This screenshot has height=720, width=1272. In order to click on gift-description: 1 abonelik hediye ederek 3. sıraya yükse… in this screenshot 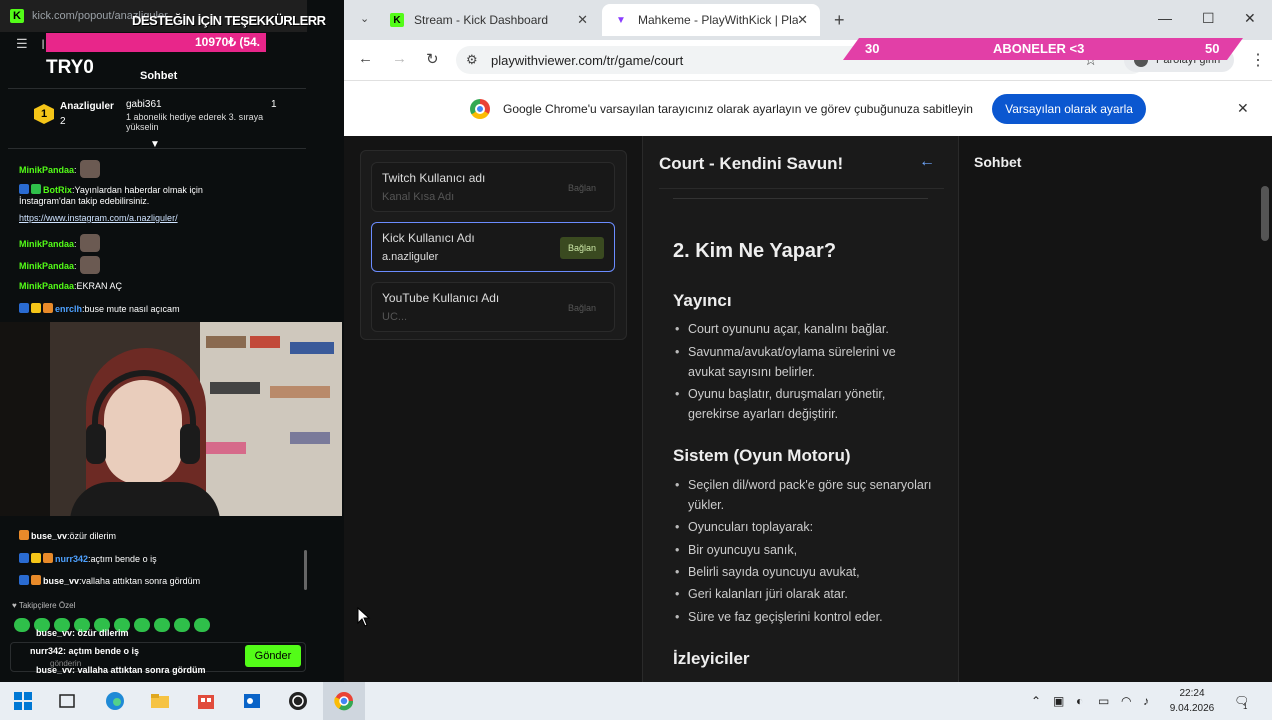, I will do `click(195, 122)`.